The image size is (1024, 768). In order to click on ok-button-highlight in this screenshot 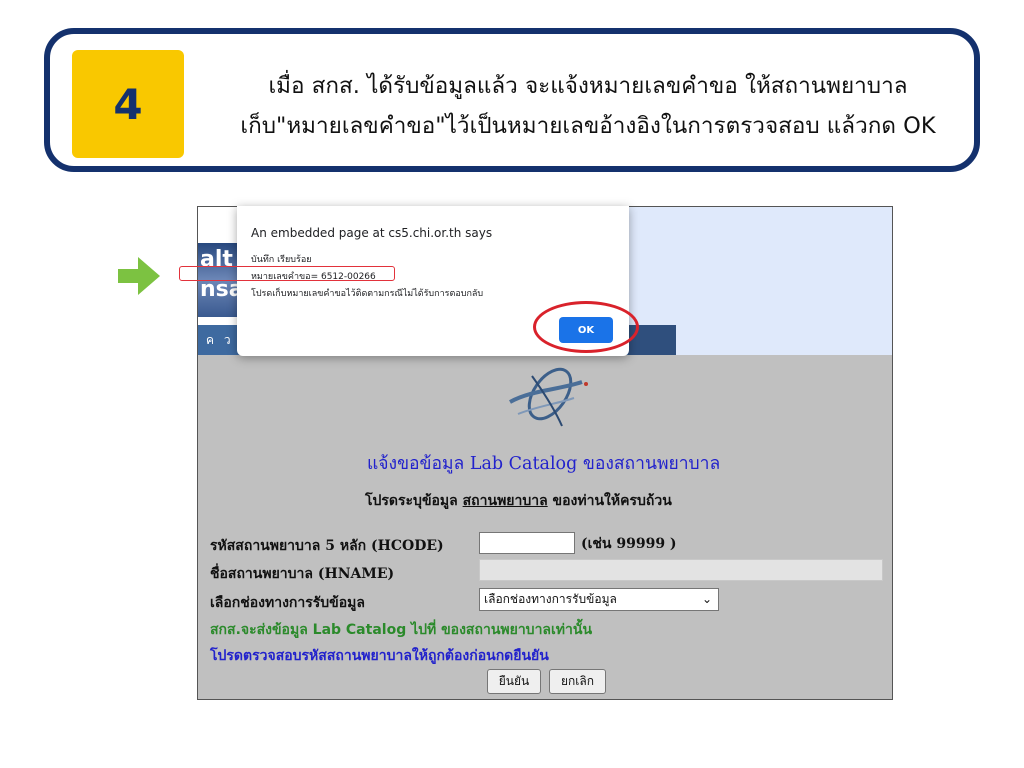, I will do `click(586, 327)`.